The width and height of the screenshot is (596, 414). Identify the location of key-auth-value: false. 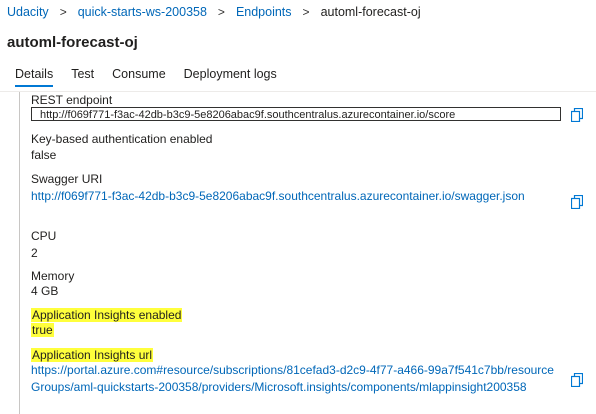
(44, 155).